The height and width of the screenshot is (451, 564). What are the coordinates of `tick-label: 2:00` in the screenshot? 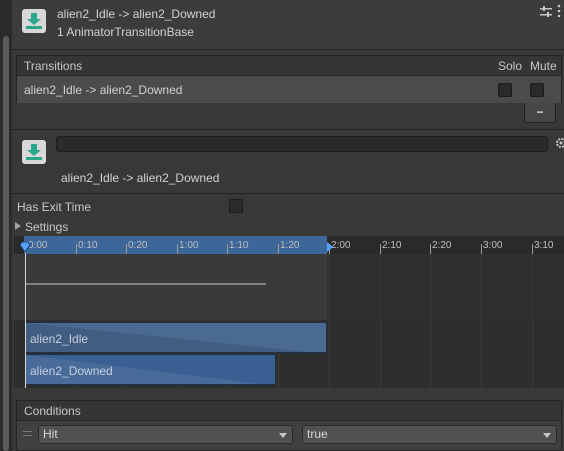 It's located at (341, 245).